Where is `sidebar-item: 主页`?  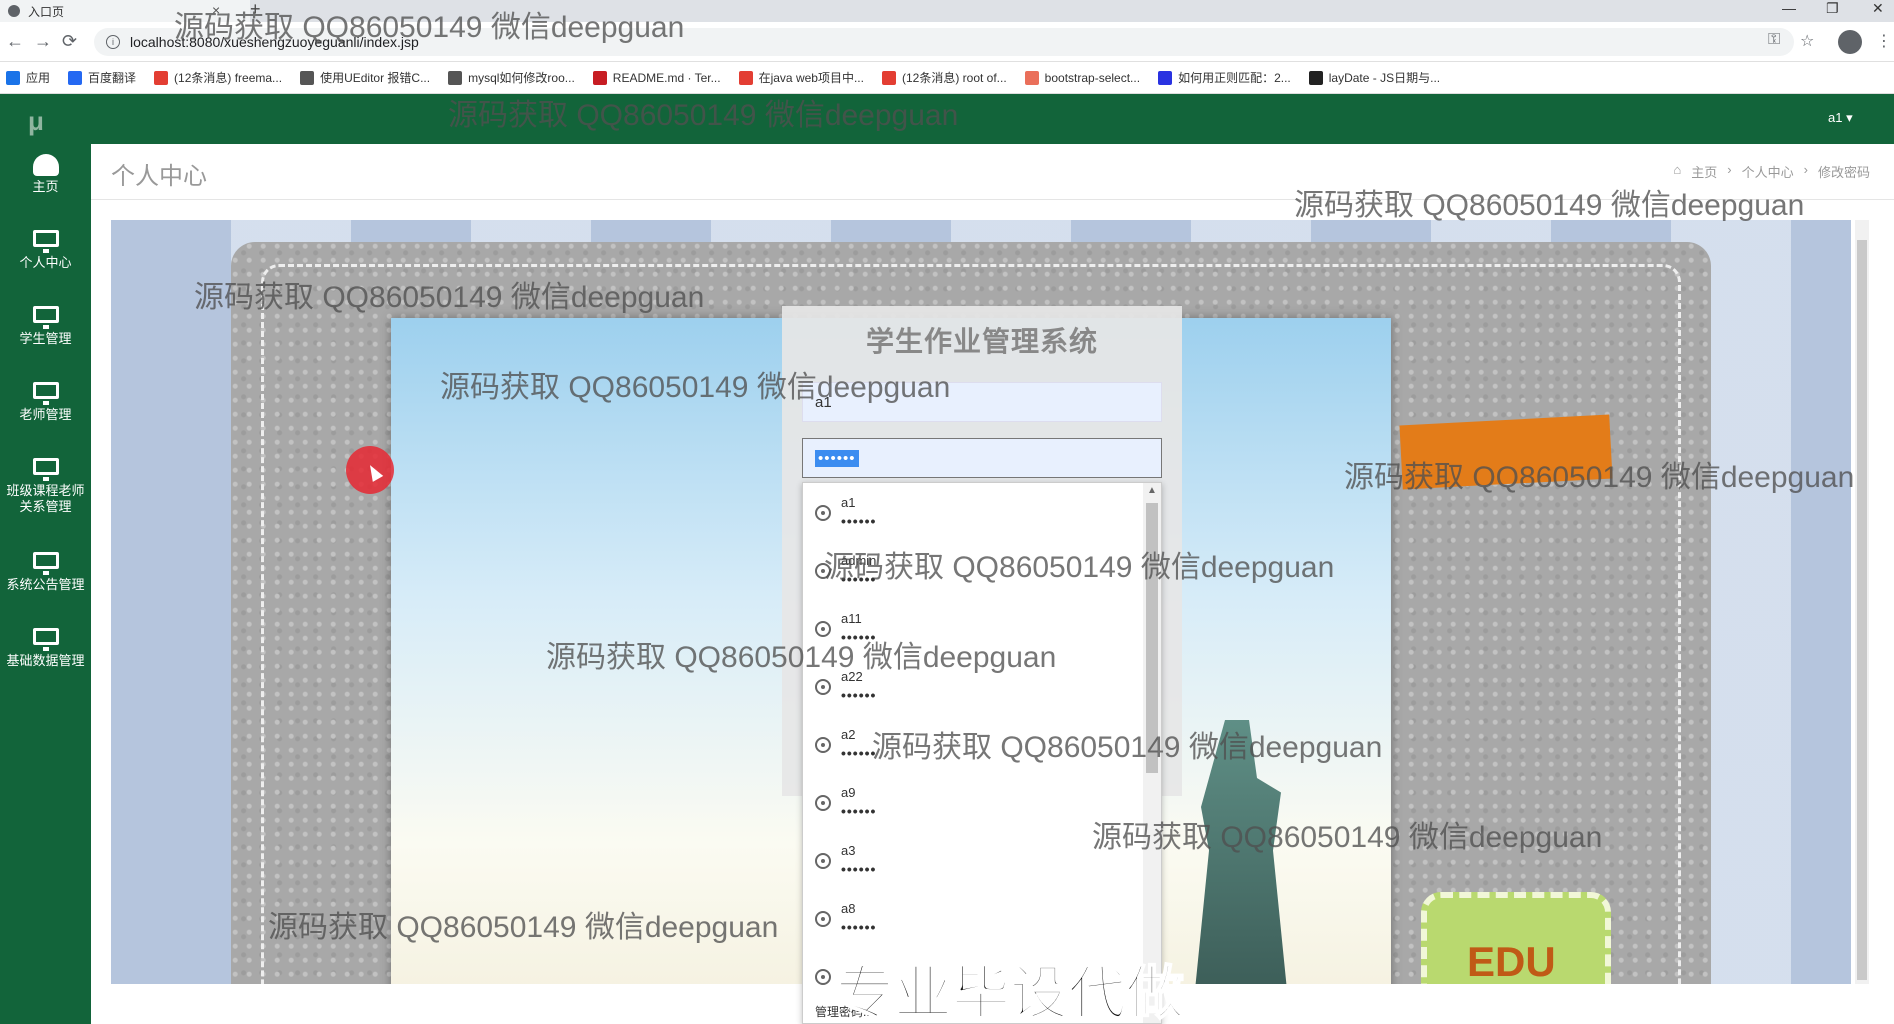 sidebar-item: 主页 is located at coordinates (45, 174).